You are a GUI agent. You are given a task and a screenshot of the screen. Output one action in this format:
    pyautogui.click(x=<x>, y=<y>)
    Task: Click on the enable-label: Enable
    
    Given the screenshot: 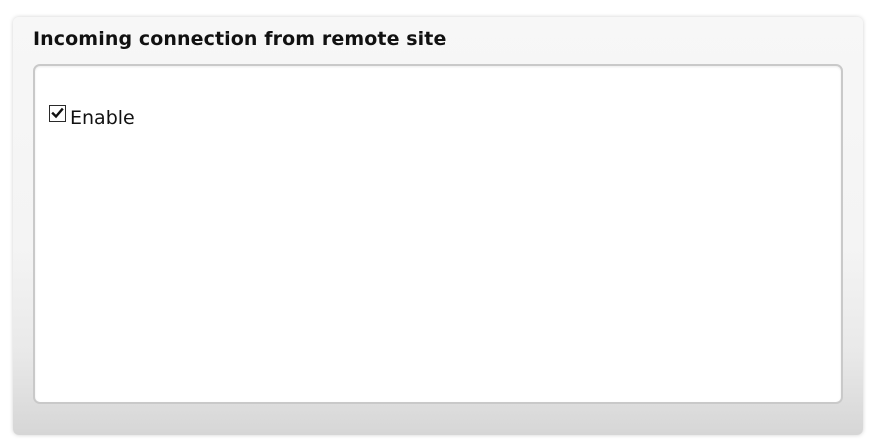 What is the action you would take?
    pyautogui.click(x=102, y=118)
    